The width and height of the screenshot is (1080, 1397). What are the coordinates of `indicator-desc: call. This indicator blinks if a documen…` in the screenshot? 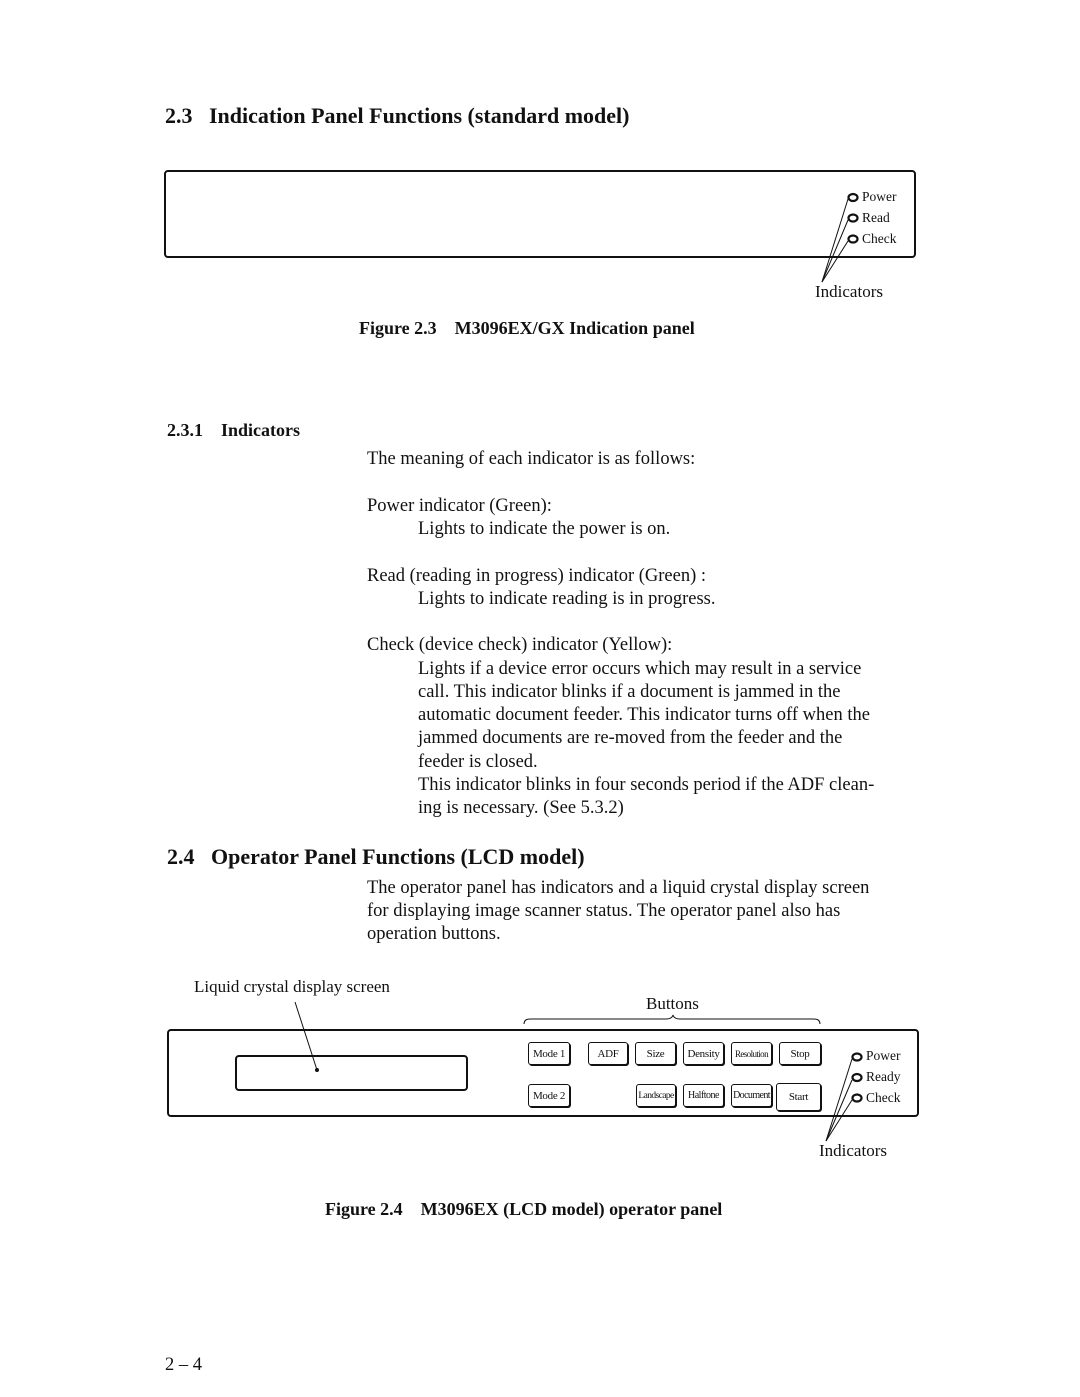 It's located at (629, 692).